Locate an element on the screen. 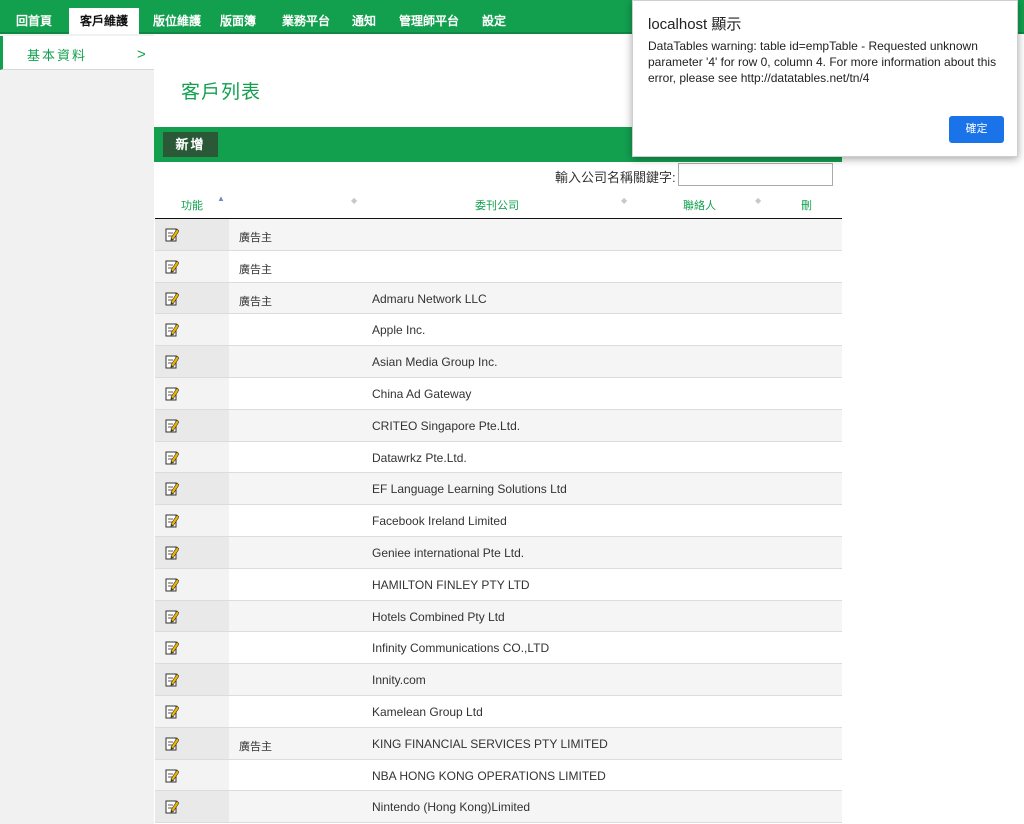  company-name-cell: NBA HONG KONG OPERATIONS LIMITED is located at coordinates (489, 775).